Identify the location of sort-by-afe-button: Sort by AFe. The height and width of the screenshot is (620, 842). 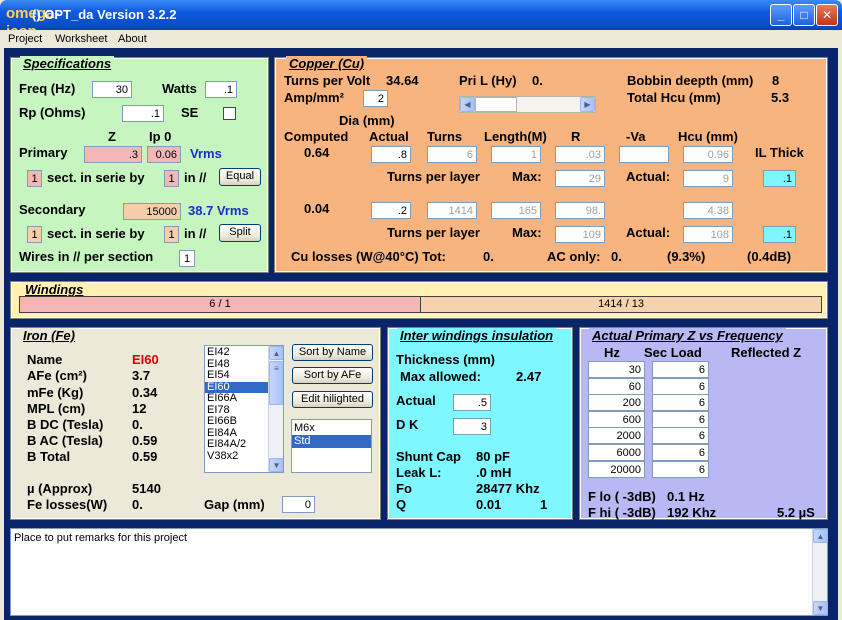
(332, 375).